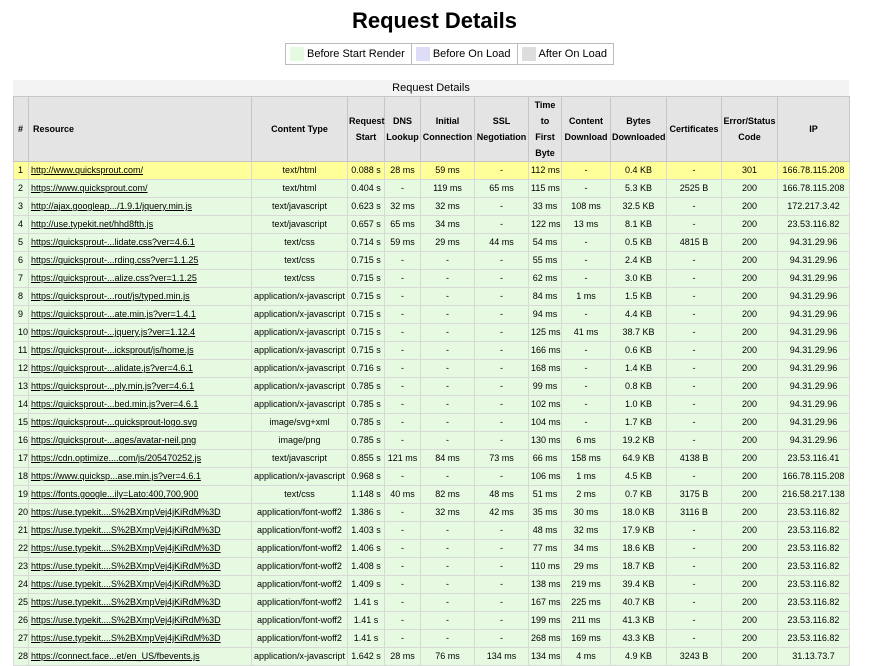  What do you see at coordinates (402, 656) in the screenshot?
I see `dns-lookup: 28 ms` at bounding box center [402, 656].